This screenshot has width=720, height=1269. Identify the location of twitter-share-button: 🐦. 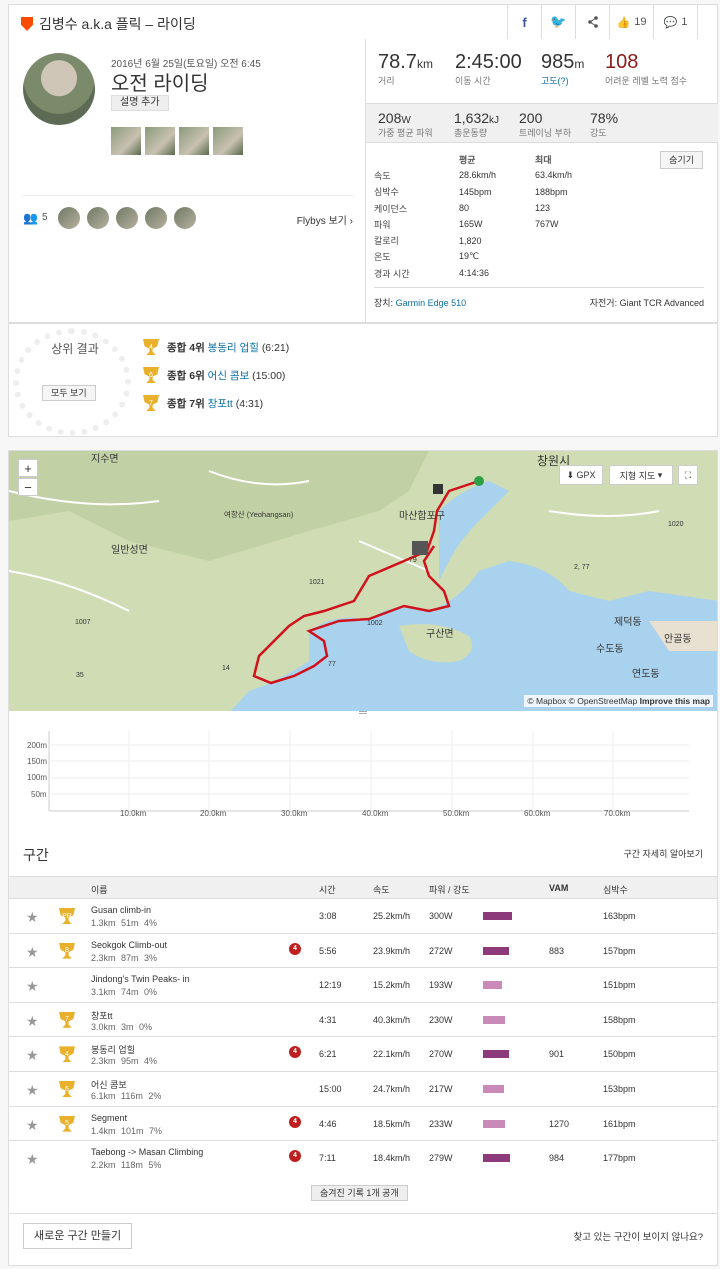
(558, 22).